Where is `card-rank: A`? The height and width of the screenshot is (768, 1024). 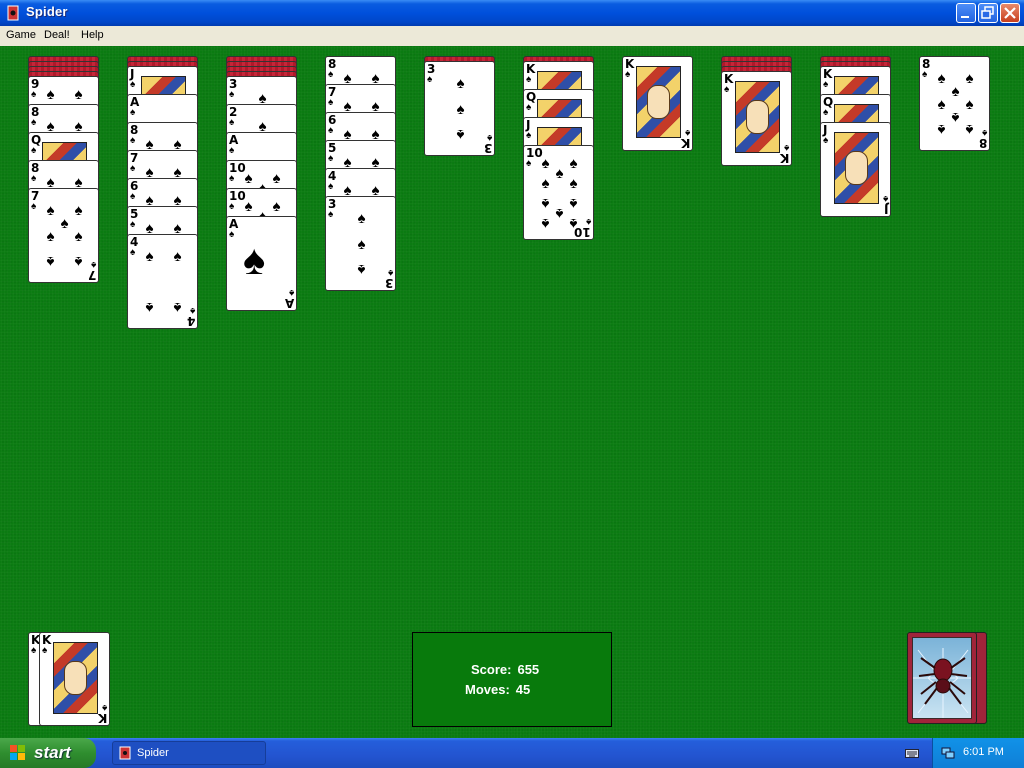 card-rank: A is located at coordinates (289, 303).